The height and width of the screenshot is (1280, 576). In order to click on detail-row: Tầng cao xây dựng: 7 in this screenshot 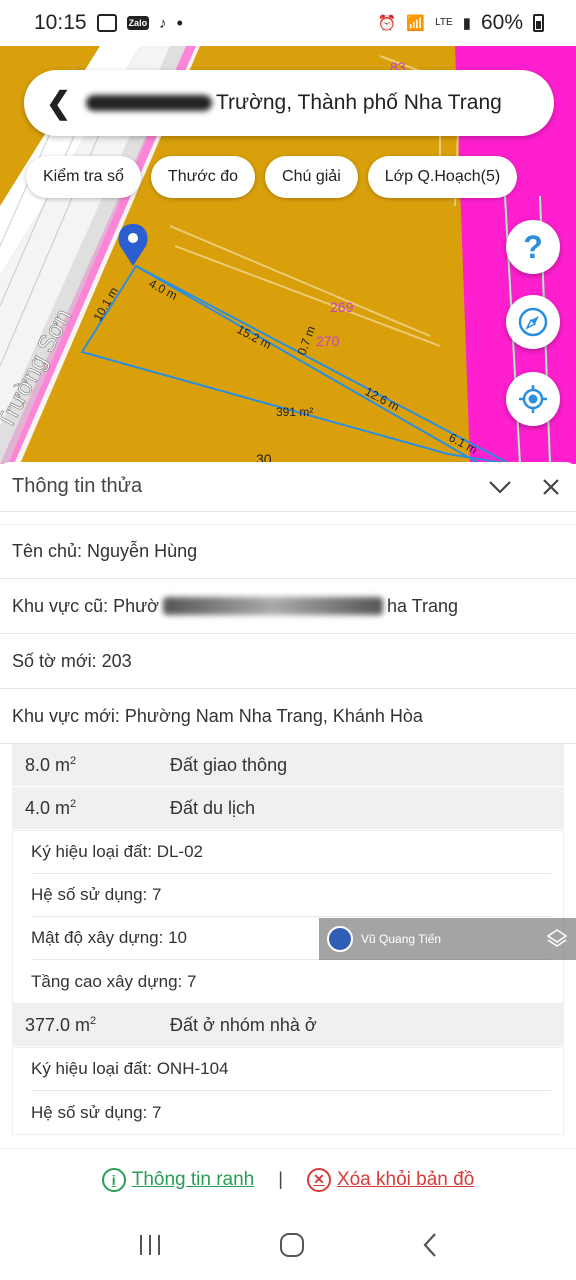, I will do `click(114, 981)`.